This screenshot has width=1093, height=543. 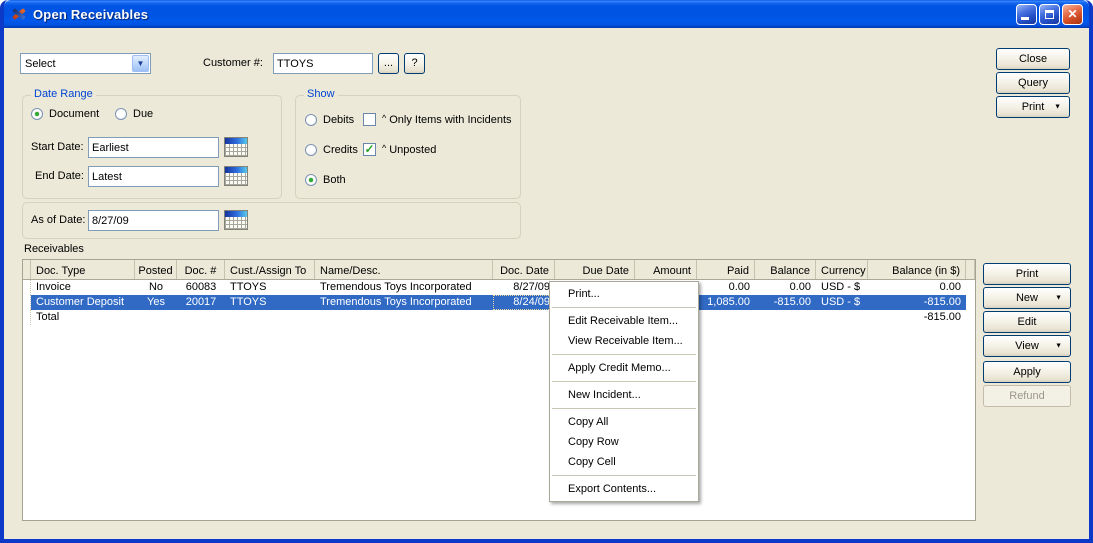 I want to click on menu-item-copy-all: Copy All, so click(x=624, y=422).